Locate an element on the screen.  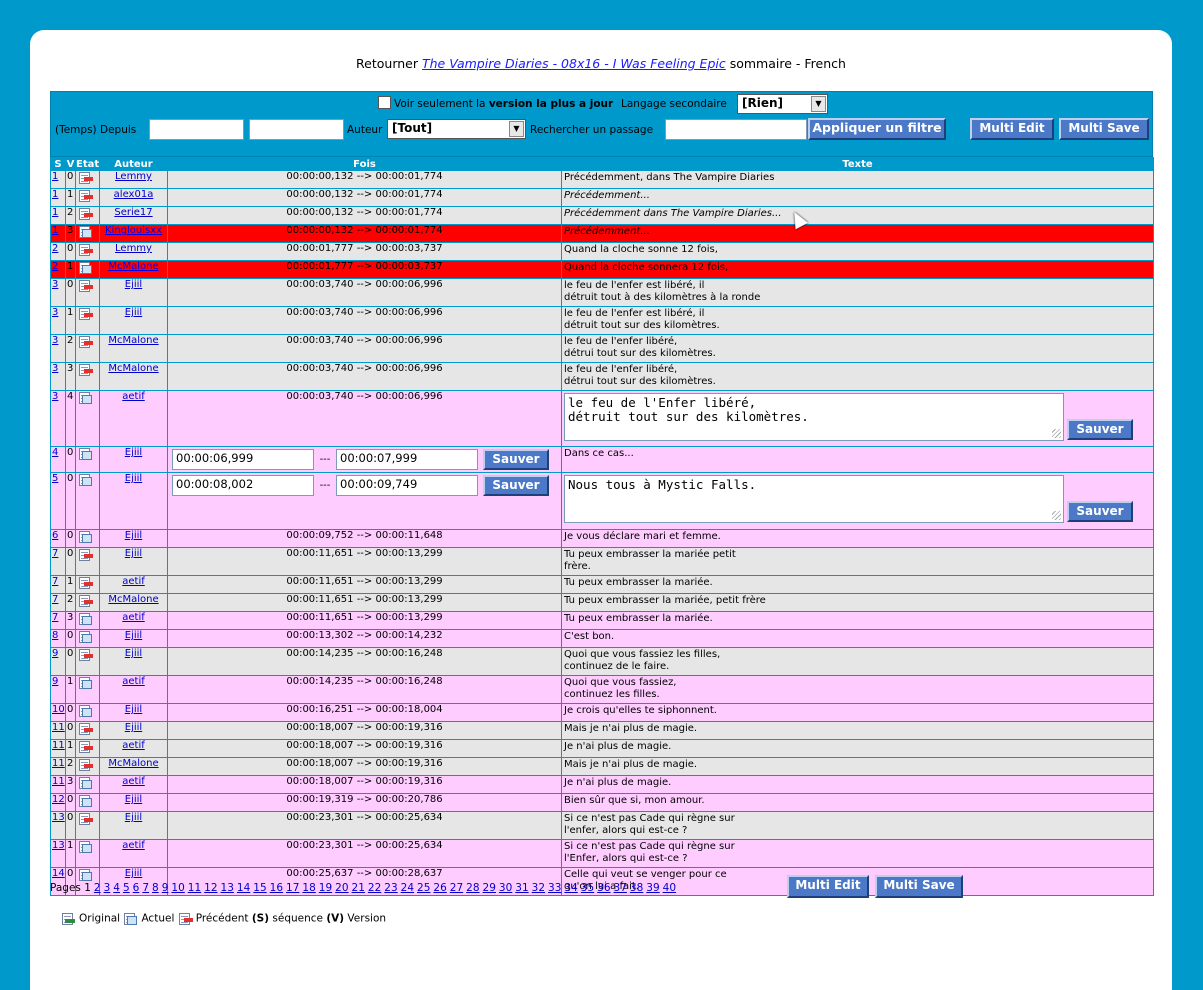
page-link: 23 is located at coordinates (390, 888).